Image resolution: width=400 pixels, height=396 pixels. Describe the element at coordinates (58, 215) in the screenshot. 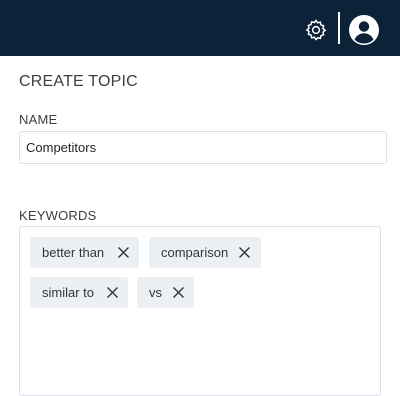

I see `keywords-label: KEYWORDS` at that location.